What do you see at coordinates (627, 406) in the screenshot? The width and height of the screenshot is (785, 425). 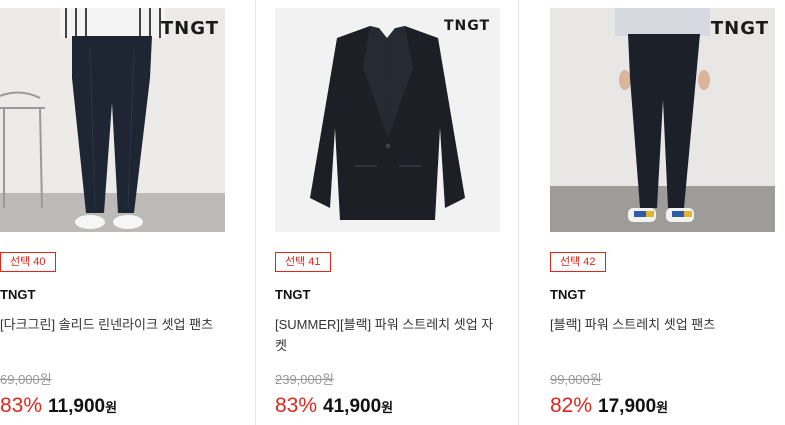 I see `sale-price: 17,900` at bounding box center [627, 406].